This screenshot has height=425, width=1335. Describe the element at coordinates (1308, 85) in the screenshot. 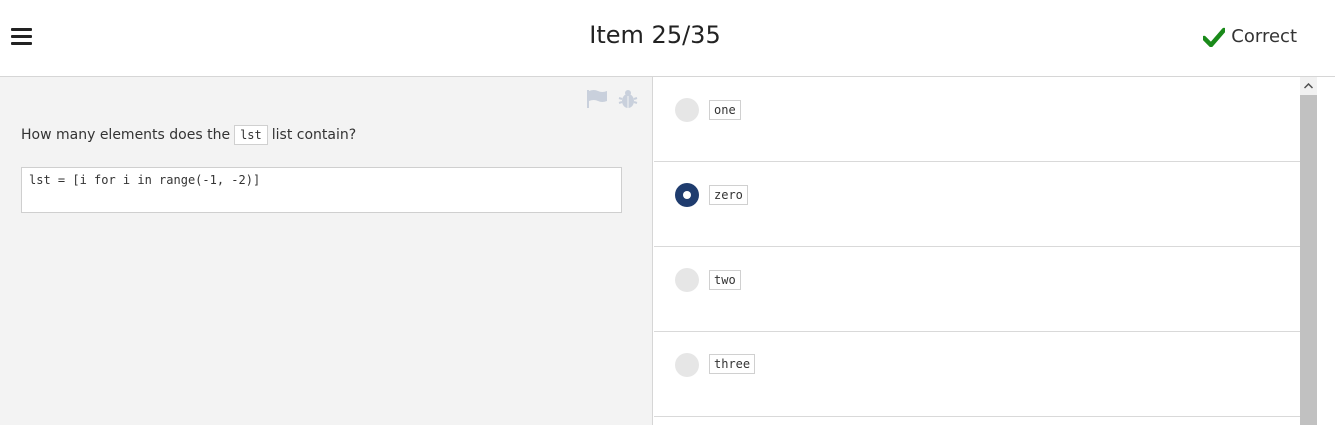

I see `scroll-up-arrow-icon` at that location.